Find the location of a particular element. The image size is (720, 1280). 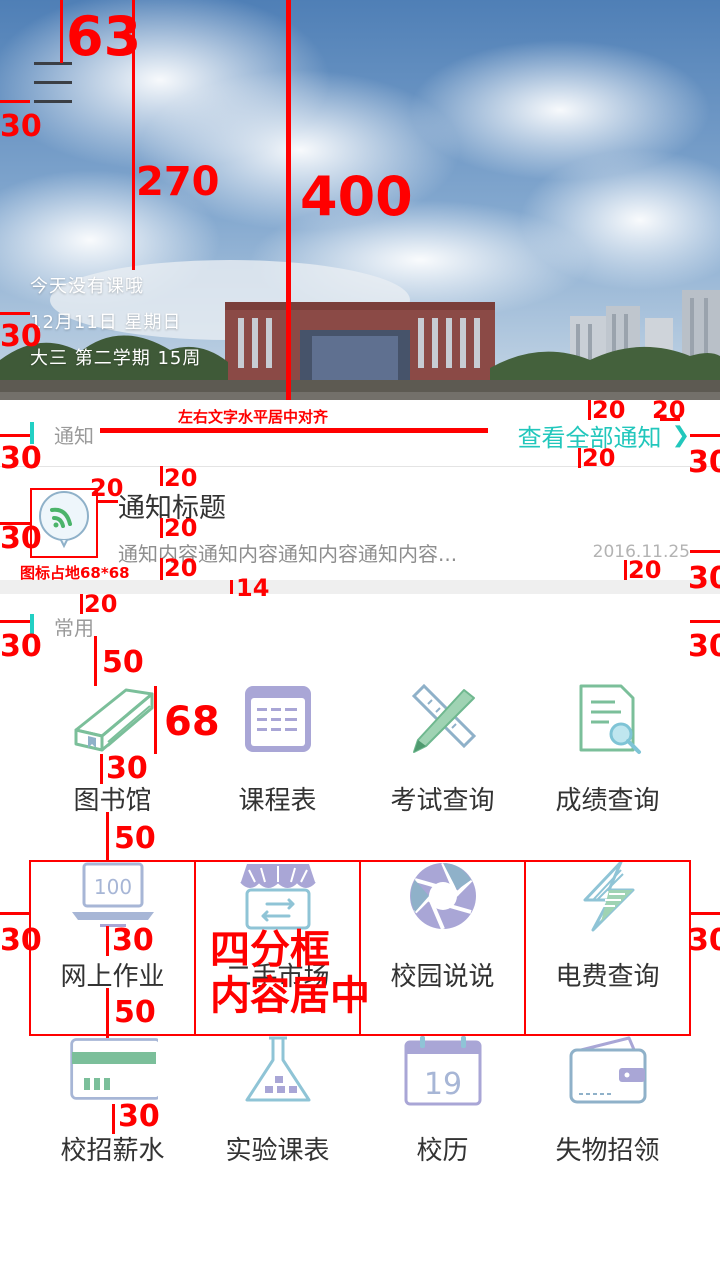

annotation-68: 68 is located at coordinates (192, 722).